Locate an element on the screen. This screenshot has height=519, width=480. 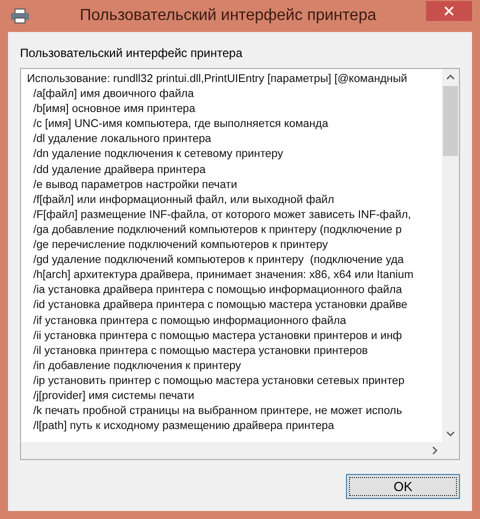
text-line: /dl удаление локального принтера is located at coordinates (122, 140).